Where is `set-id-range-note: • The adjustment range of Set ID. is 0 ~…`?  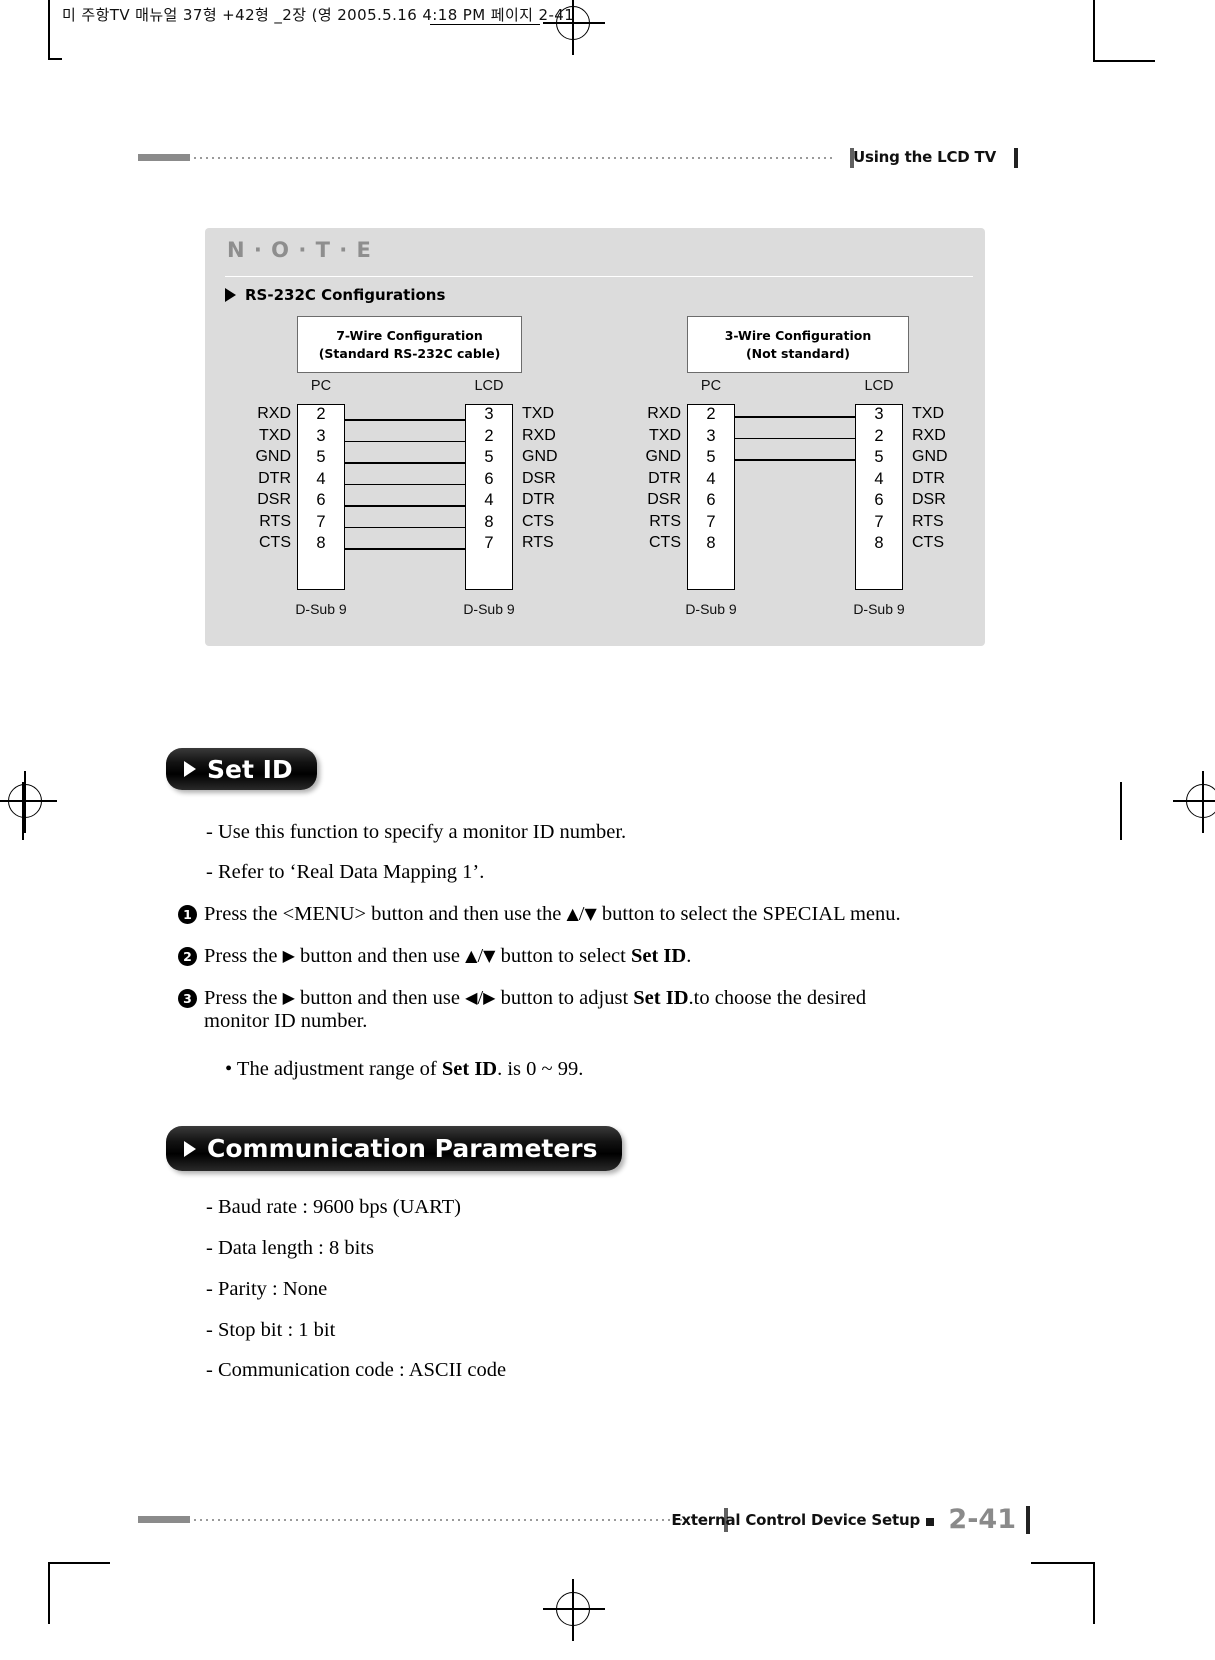
set-id-range-note: • The adjustment range of Set ID. is 0 ~… is located at coordinates (404, 1069).